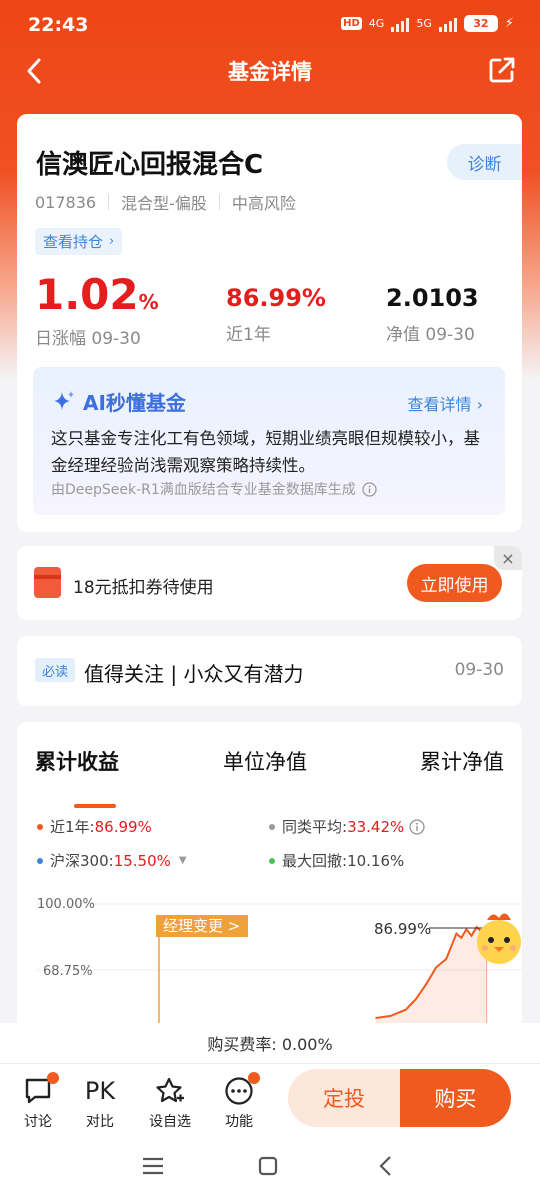  Describe the element at coordinates (82, 861) in the screenshot. I see `legend-label: 沪深300:` at that location.